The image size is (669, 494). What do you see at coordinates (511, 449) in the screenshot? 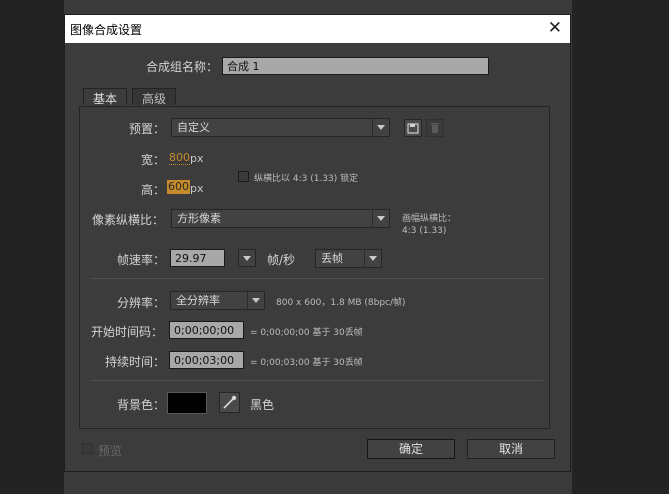
I see `cancel-button: 取消` at bounding box center [511, 449].